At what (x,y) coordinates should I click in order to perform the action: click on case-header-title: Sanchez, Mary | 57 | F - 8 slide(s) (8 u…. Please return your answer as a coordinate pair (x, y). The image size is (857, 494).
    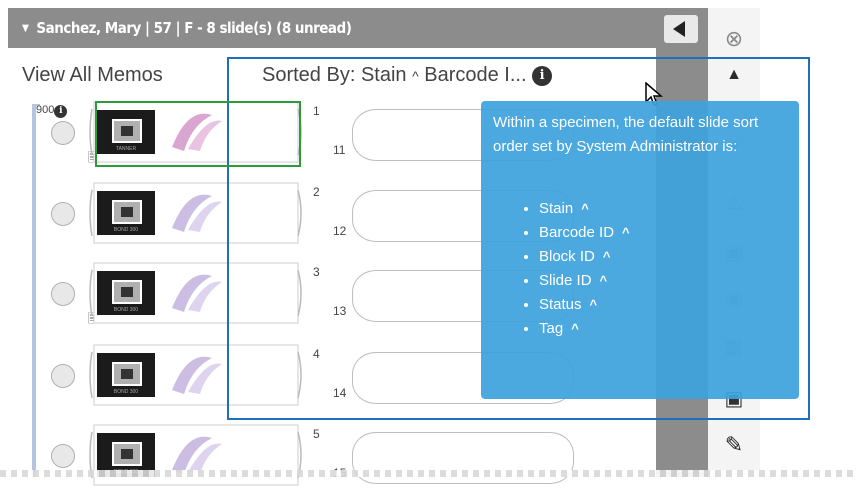
    Looking at the image, I should click on (194, 28).